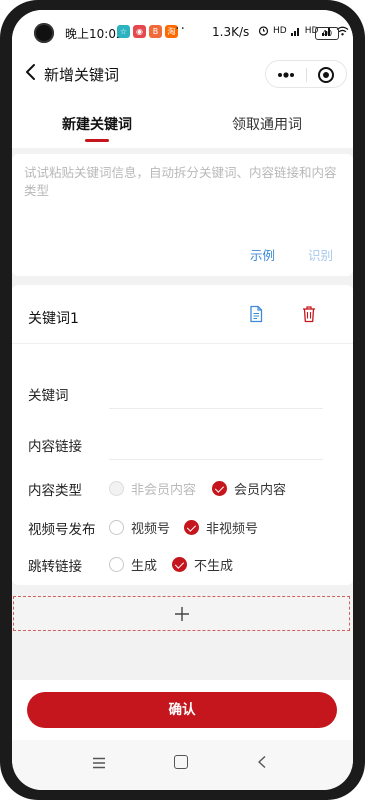 This screenshot has width=365, height=800. I want to click on close-target-icon, so click(326, 75).